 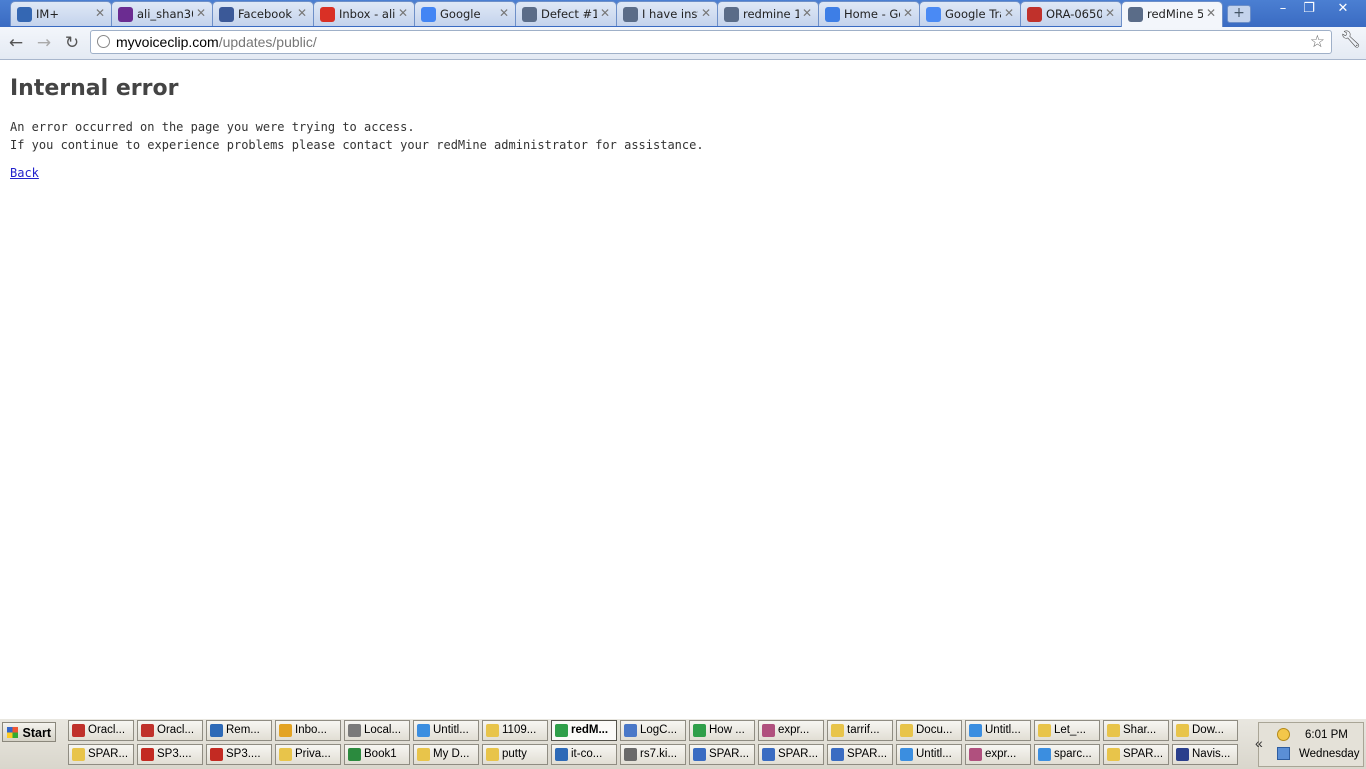 I want to click on browser-tab: Home - Go ✕, so click(x=869, y=13).